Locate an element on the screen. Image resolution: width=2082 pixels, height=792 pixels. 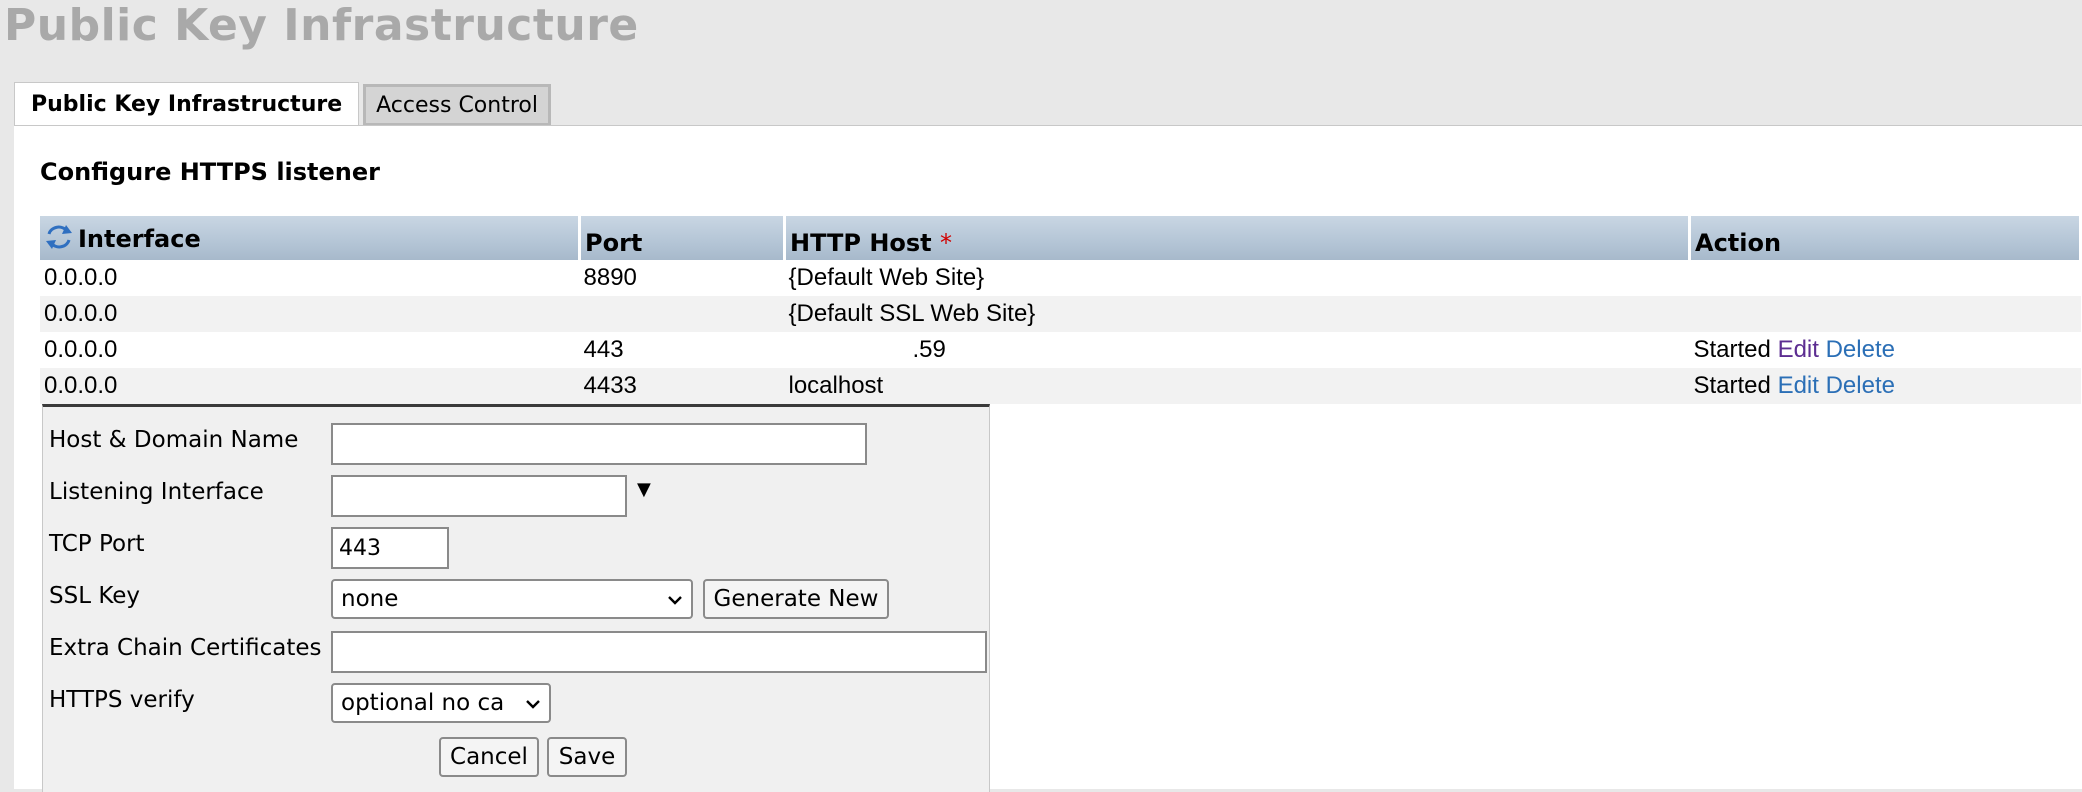
cancel-button: Cancel is located at coordinates (489, 757).